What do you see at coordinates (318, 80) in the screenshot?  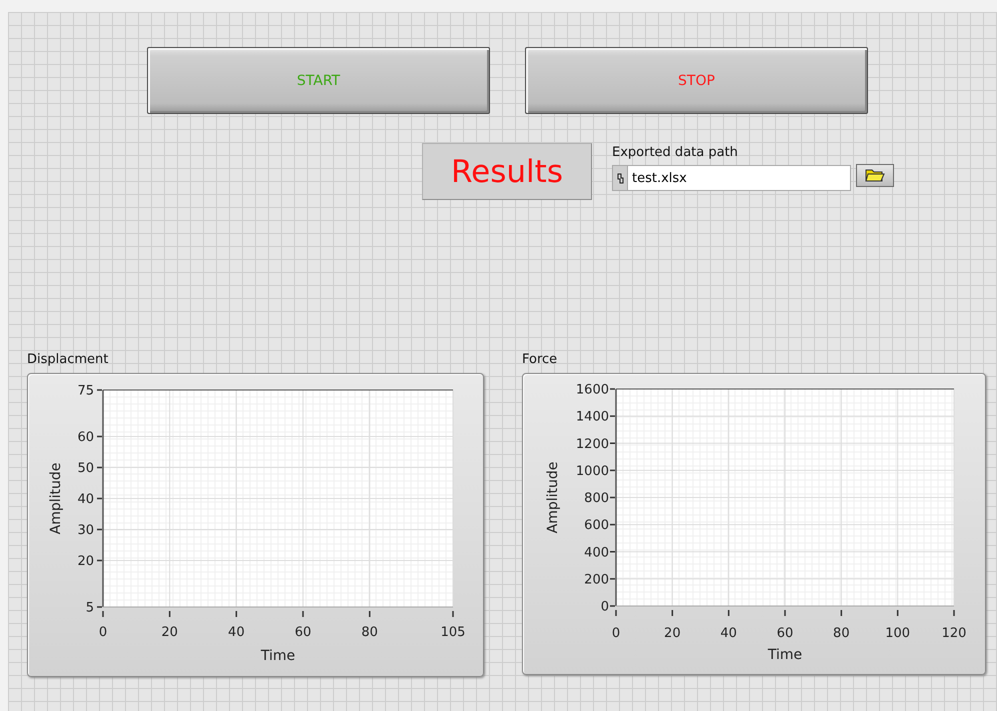 I see `push-button: START` at bounding box center [318, 80].